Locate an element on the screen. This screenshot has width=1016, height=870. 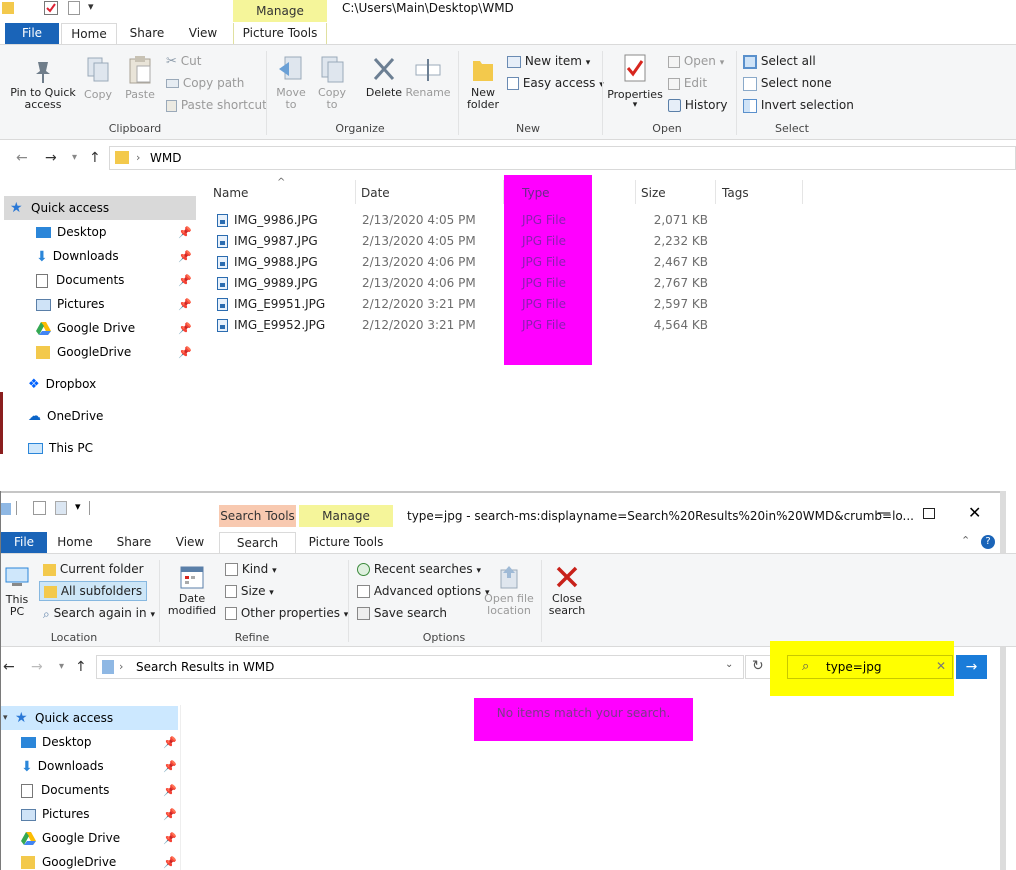
open-file-location-button: Open file location is located at coordinates (509, 590).